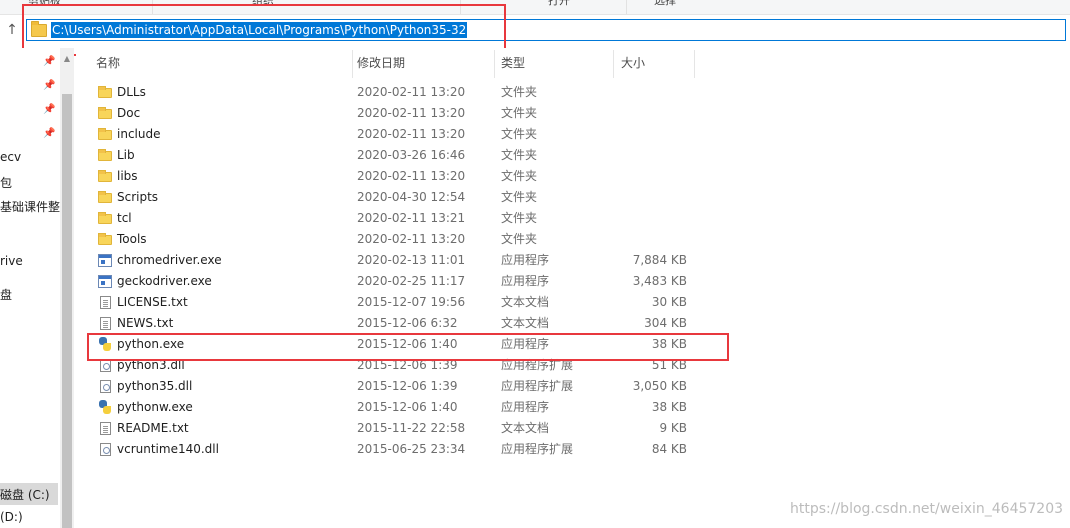 This screenshot has width=1070, height=528. Describe the element at coordinates (573, 302) in the screenshot. I see `table-row: LICENSE.txt 2015-12-07 19:56 文本文档 30 KB` at that location.